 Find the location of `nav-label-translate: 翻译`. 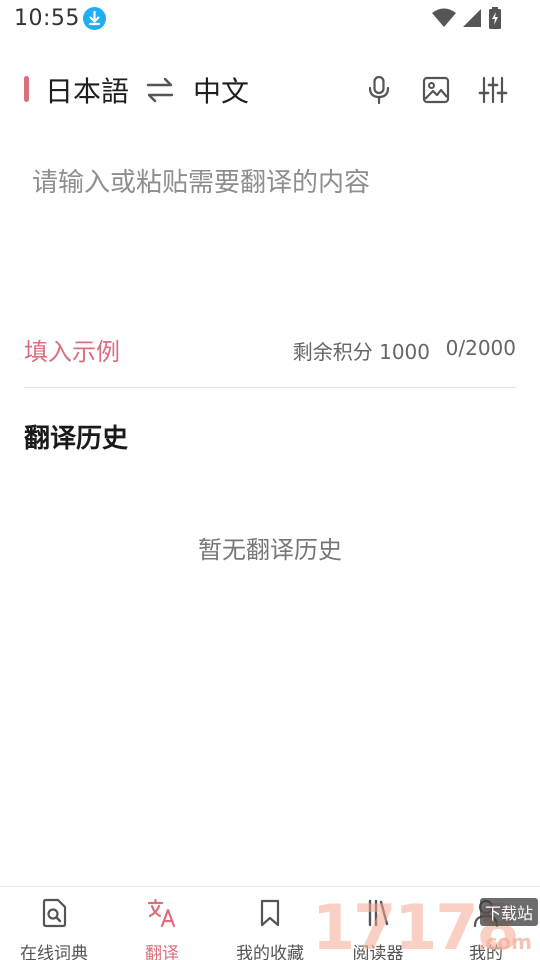

nav-label-translate: 翻译 is located at coordinates (162, 952).